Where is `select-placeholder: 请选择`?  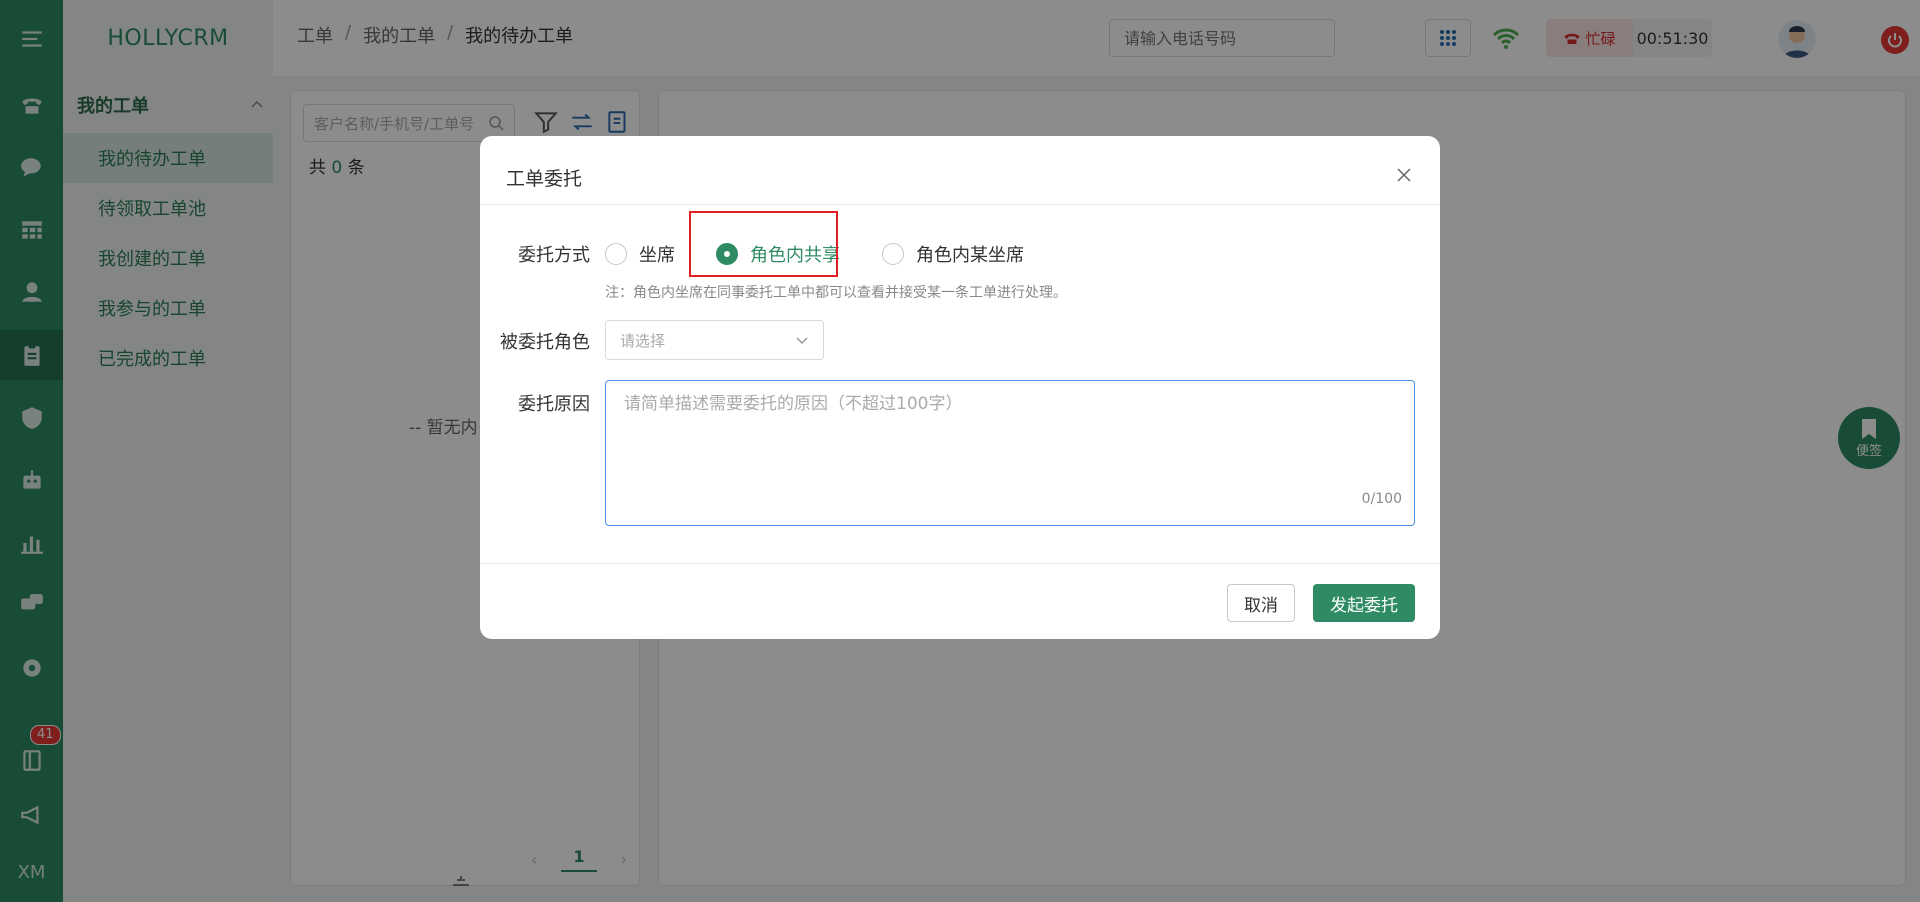 select-placeholder: 请选择 is located at coordinates (643, 340).